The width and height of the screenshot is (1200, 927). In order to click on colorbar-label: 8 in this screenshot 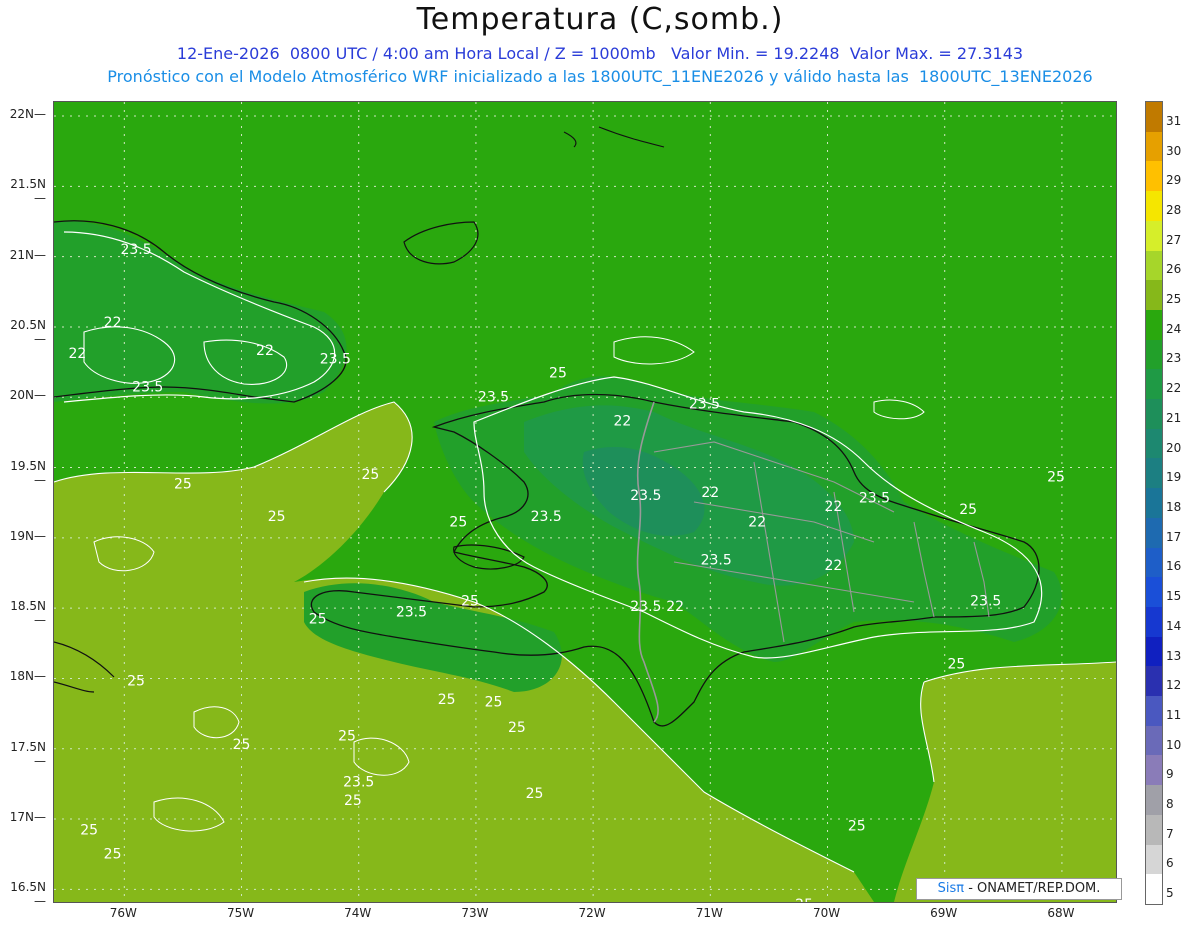, I will do `click(1170, 804)`.